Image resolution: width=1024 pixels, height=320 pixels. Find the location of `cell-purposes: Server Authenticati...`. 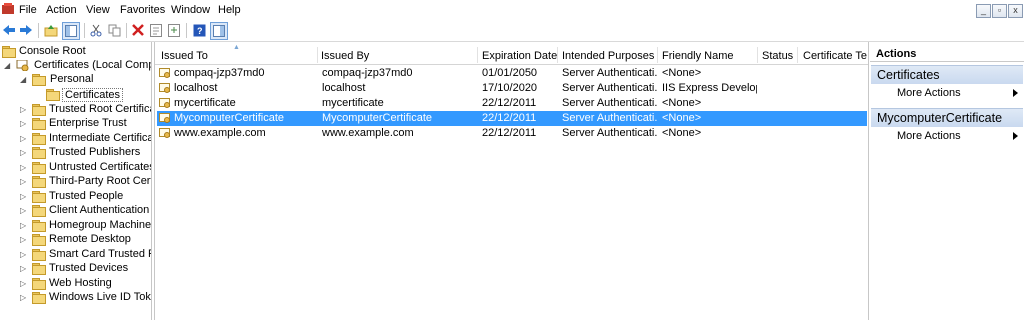

cell-purposes: Server Authenticati... is located at coordinates (609, 118).